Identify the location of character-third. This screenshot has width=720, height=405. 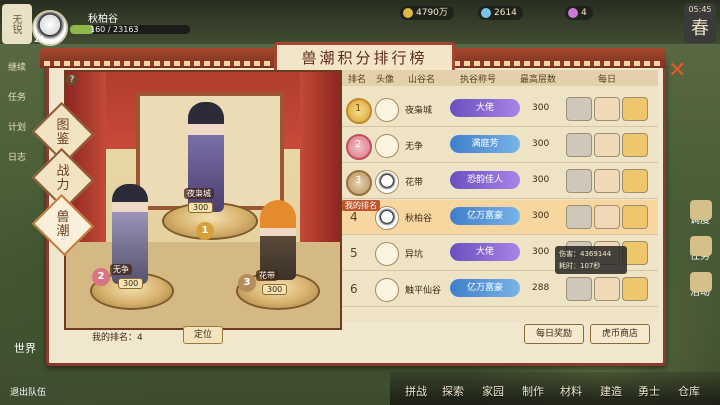
(278, 240).